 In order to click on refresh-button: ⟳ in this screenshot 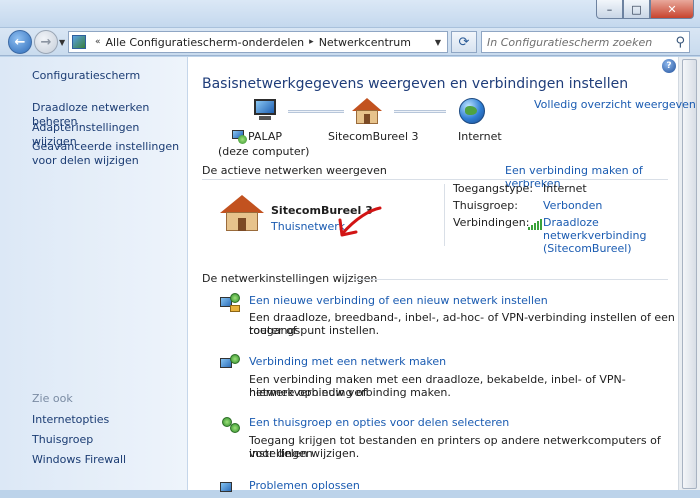, I will do `click(464, 42)`.